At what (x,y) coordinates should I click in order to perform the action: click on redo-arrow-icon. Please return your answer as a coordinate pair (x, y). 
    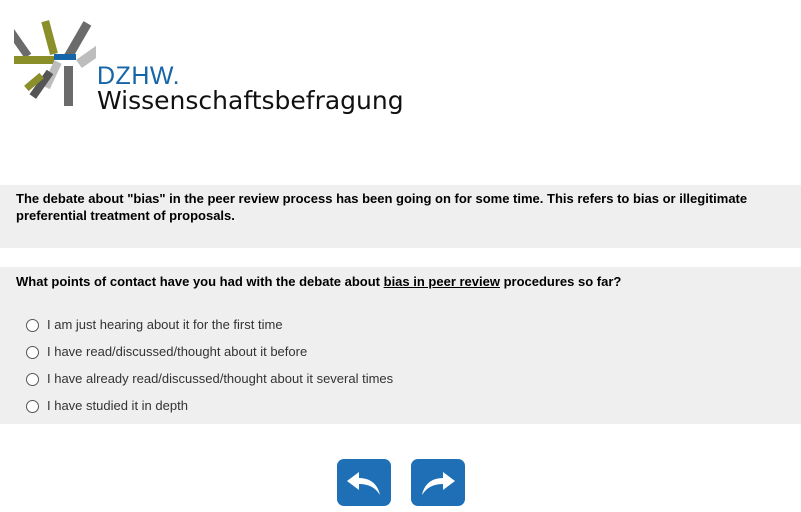
    Looking at the image, I should click on (438, 483).